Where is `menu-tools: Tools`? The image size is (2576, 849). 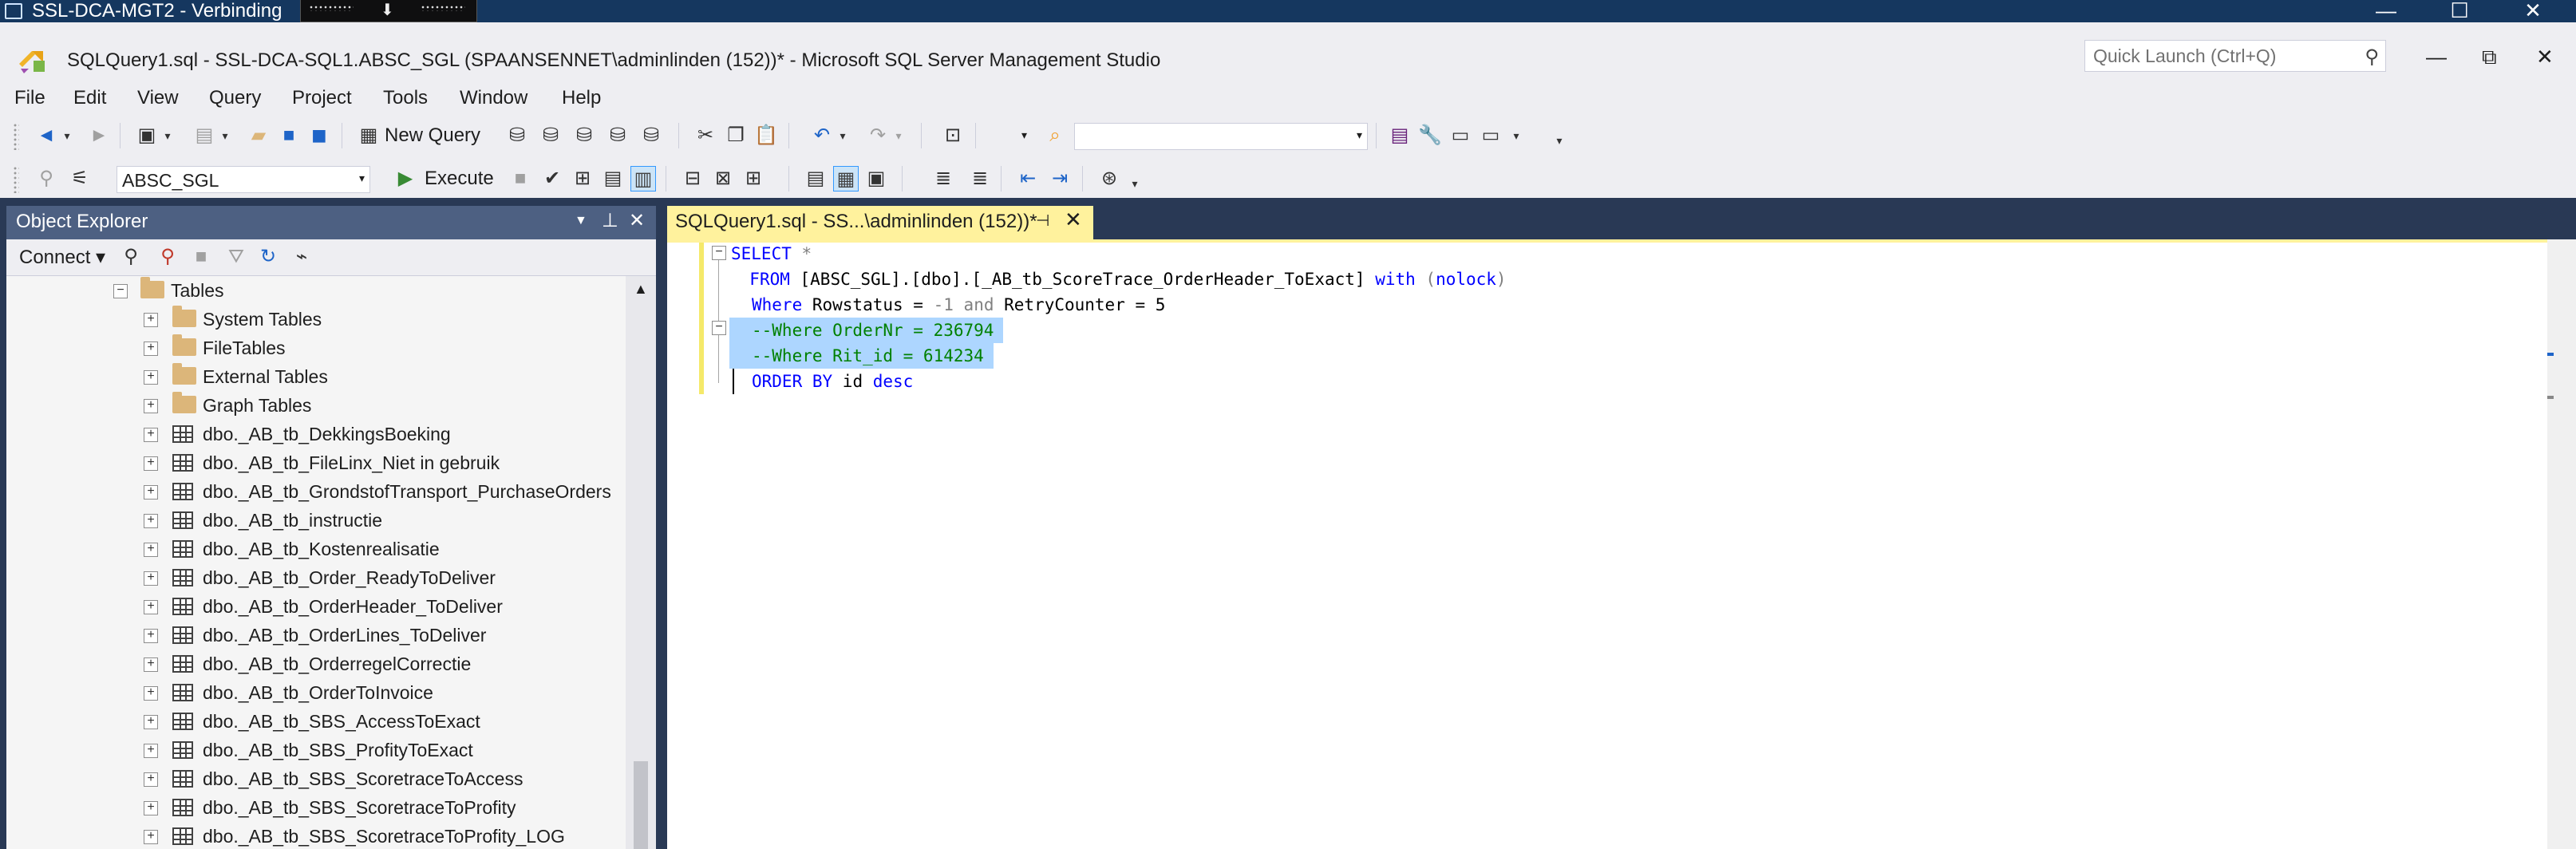 menu-tools: Tools is located at coordinates (405, 98).